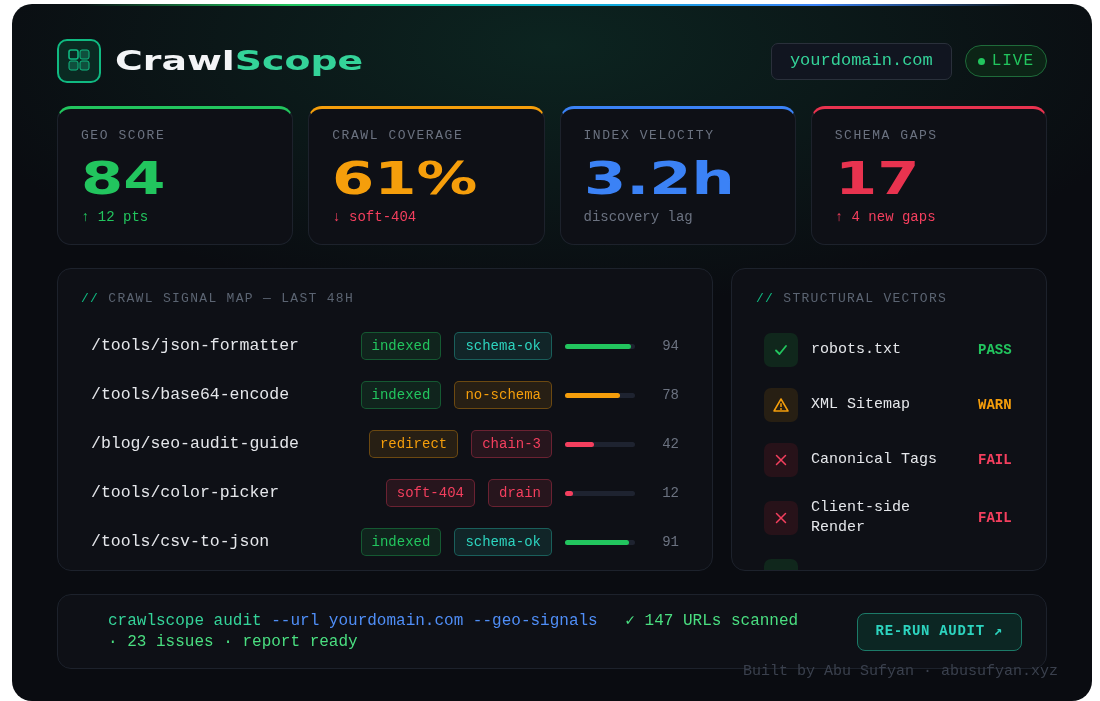  Describe the element at coordinates (239, 61) in the screenshot. I see `app-name: CrawlScope` at that location.